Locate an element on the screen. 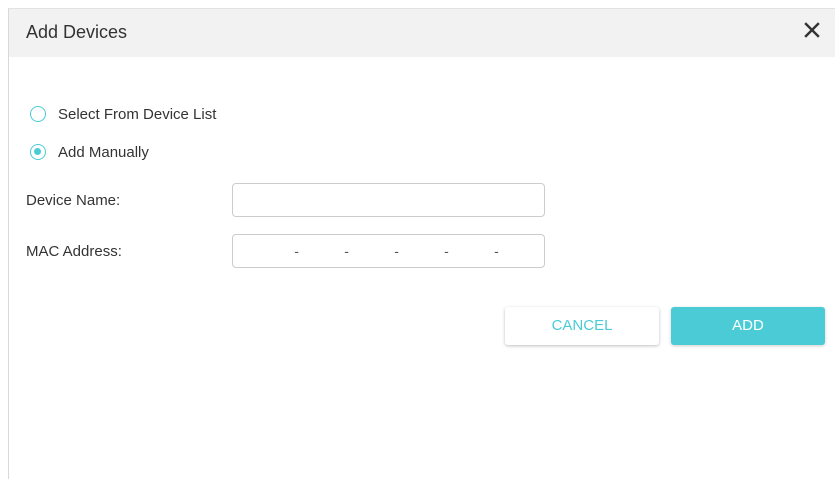  radio-label-select-from-device-list: Select From Device List is located at coordinates (137, 114).